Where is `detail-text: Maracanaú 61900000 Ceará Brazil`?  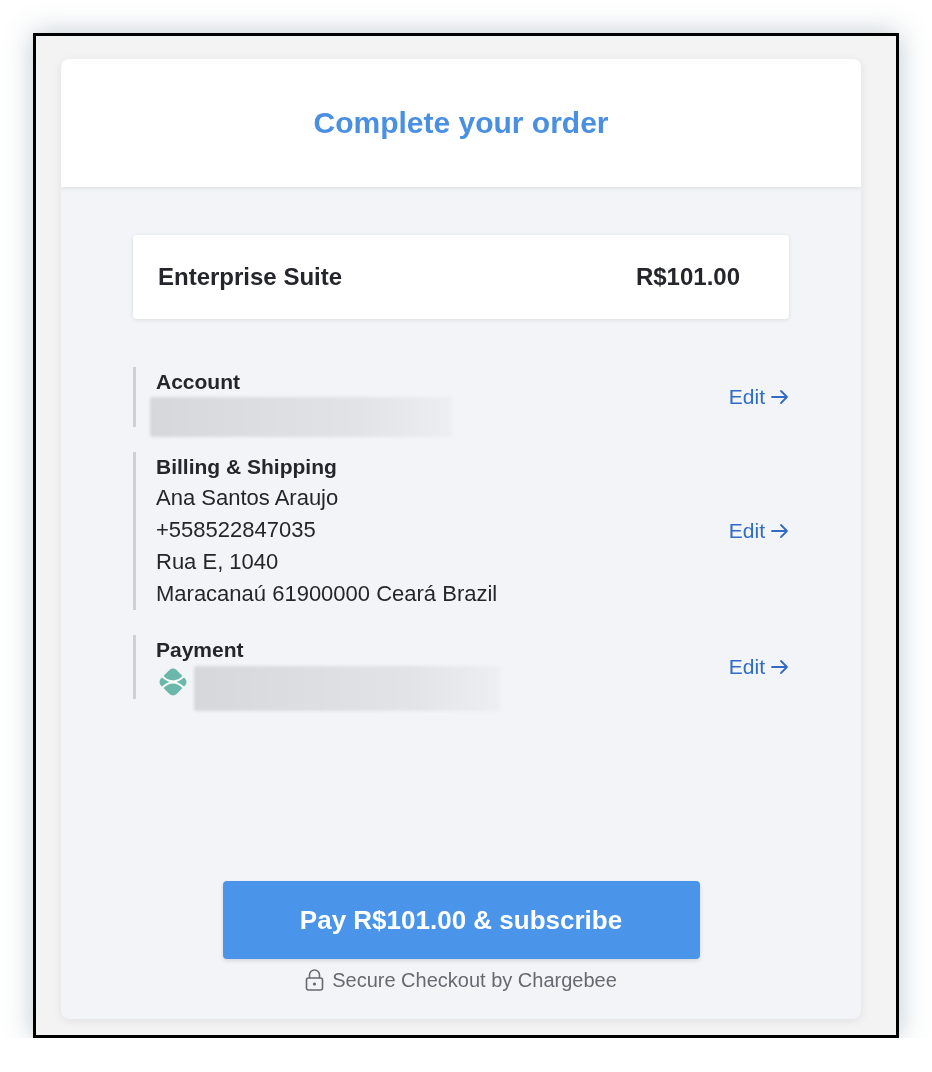
detail-text: Maracanaú 61900000 Ceará Brazil is located at coordinates (327, 594).